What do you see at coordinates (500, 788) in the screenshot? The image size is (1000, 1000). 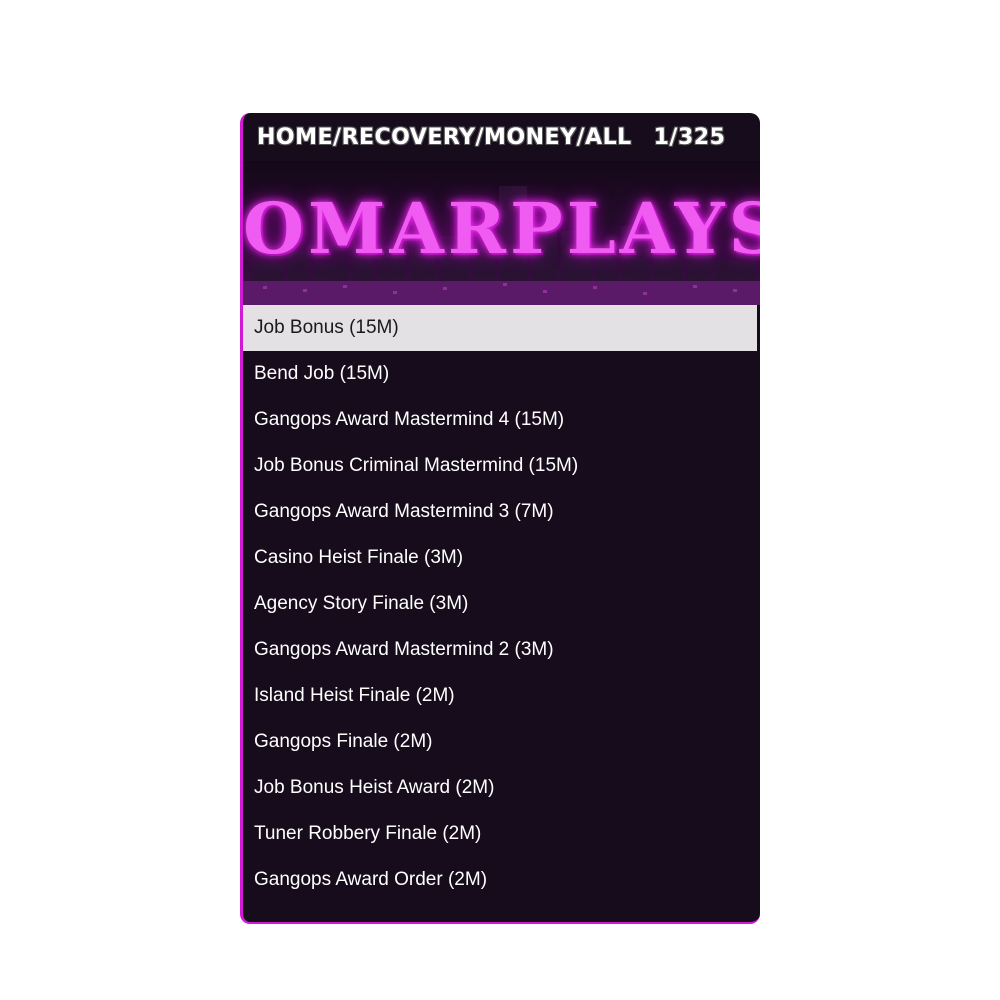 I see `menu-item: Job Bonus Heist Award (2M)` at bounding box center [500, 788].